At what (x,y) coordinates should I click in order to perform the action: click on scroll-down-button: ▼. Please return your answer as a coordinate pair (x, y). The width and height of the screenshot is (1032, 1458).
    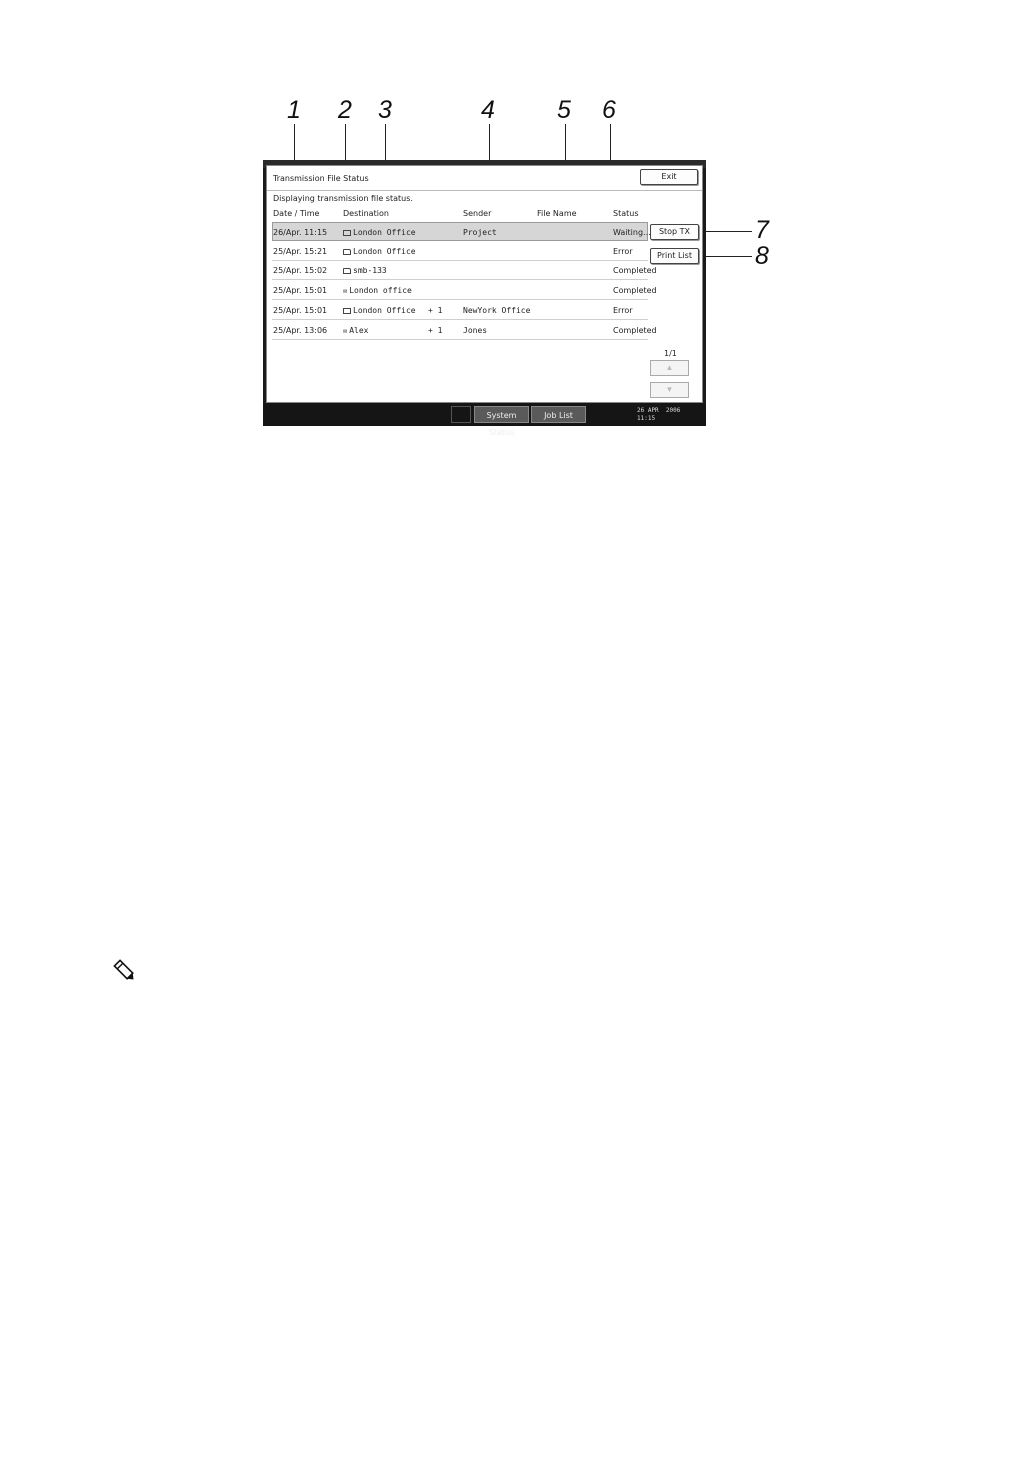
    Looking at the image, I should click on (669, 390).